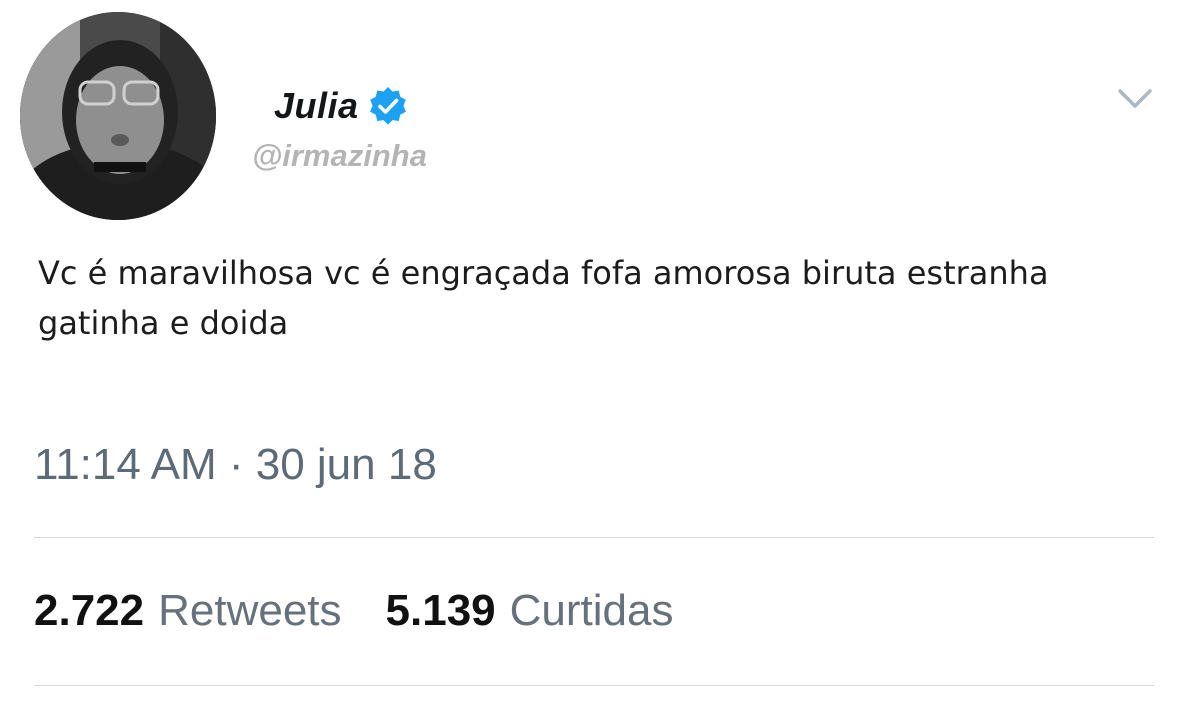 The width and height of the screenshot is (1184, 702). I want to click on retweets-stat: 2.722 Retweets, so click(188, 611).